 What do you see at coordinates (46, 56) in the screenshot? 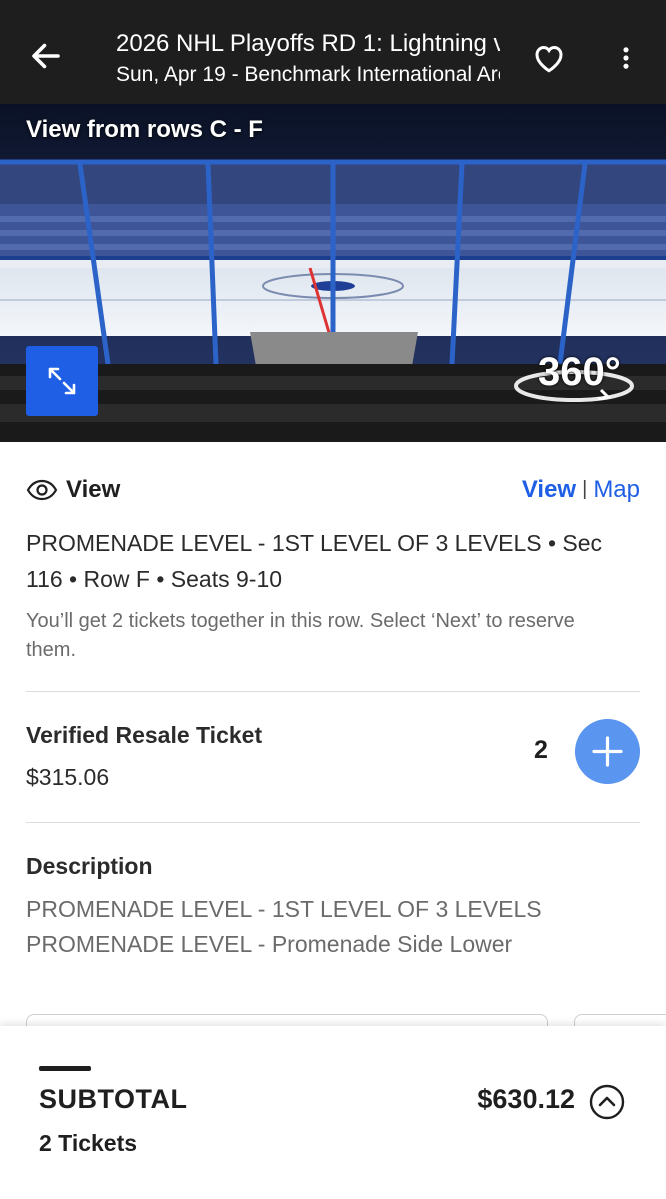
I see `back-arrow-icon` at bounding box center [46, 56].